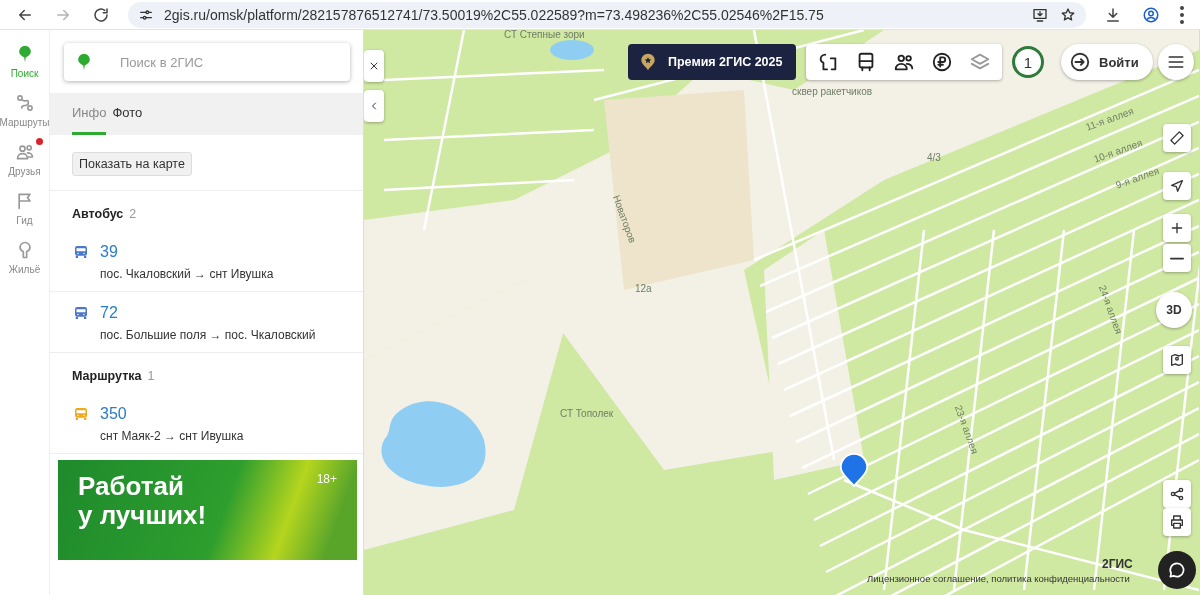 The height and width of the screenshot is (595, 1200). I want to click on map-label: сквер ракетчиков, so click(832, 91).